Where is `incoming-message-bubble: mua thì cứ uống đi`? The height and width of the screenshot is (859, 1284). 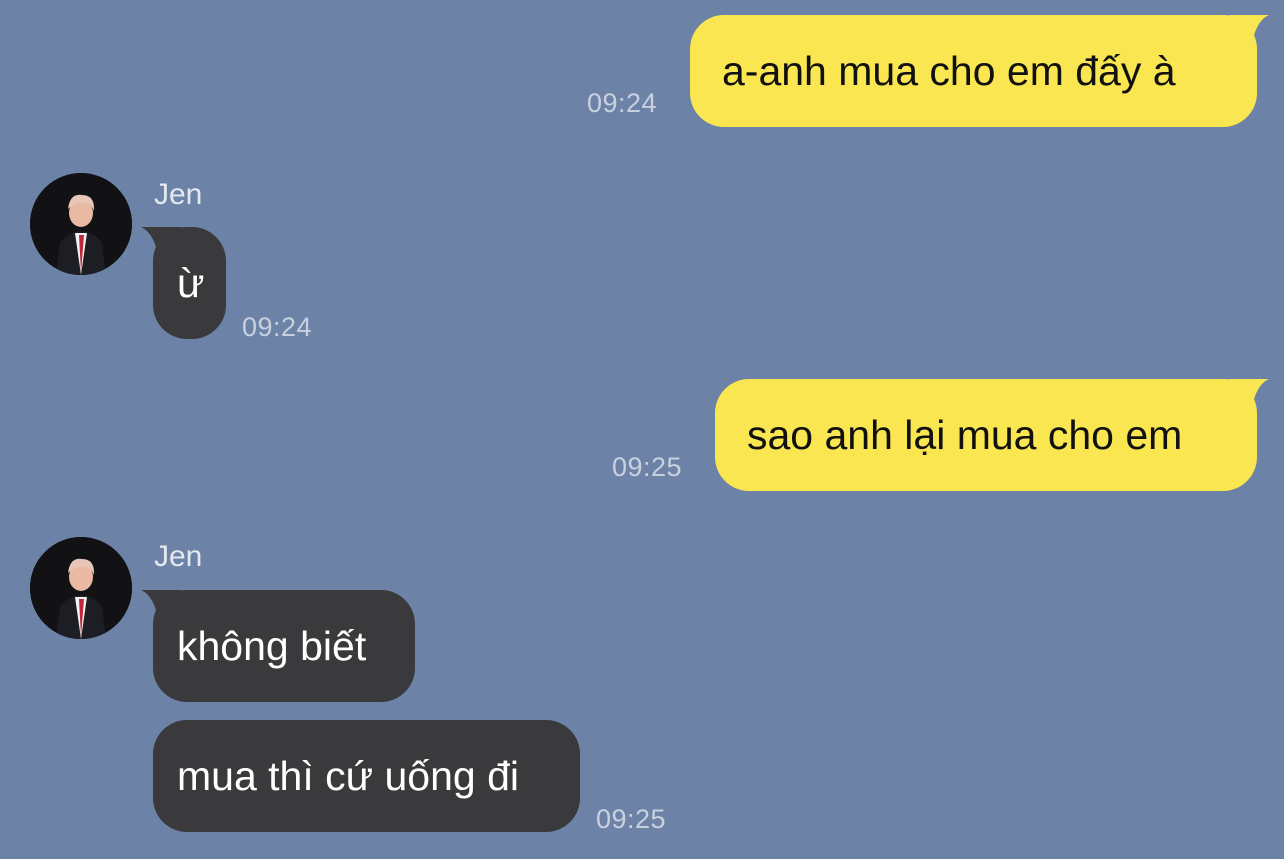
incoming-message-bubble: mua thì cứ uống đi is located at coordinates (366, 776).